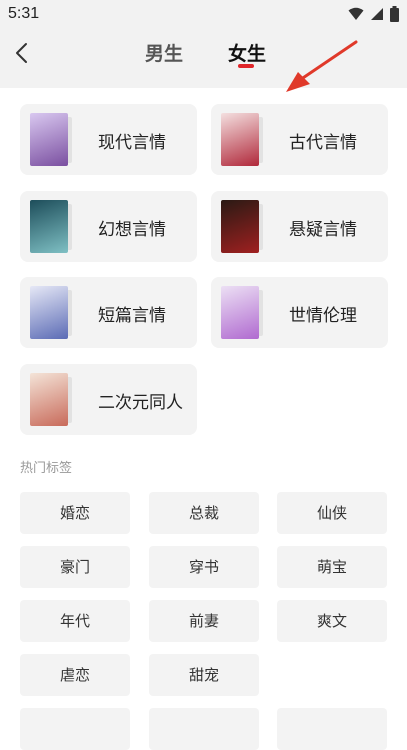 The image size is (407, 750). Describe the element at coordinates (132, 316) in the screenshot. I see `category-label: 短篇言情` at that location.